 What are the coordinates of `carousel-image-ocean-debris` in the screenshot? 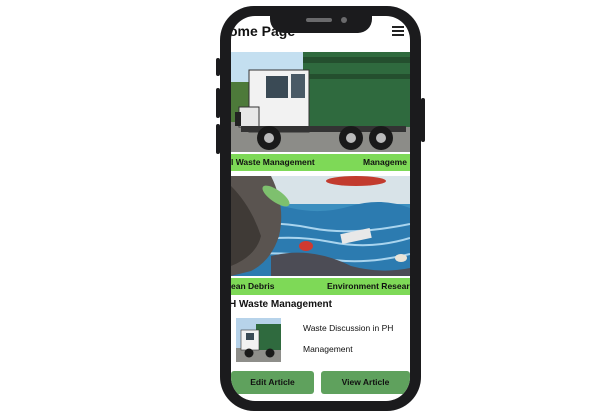 It's located at (320, 226).